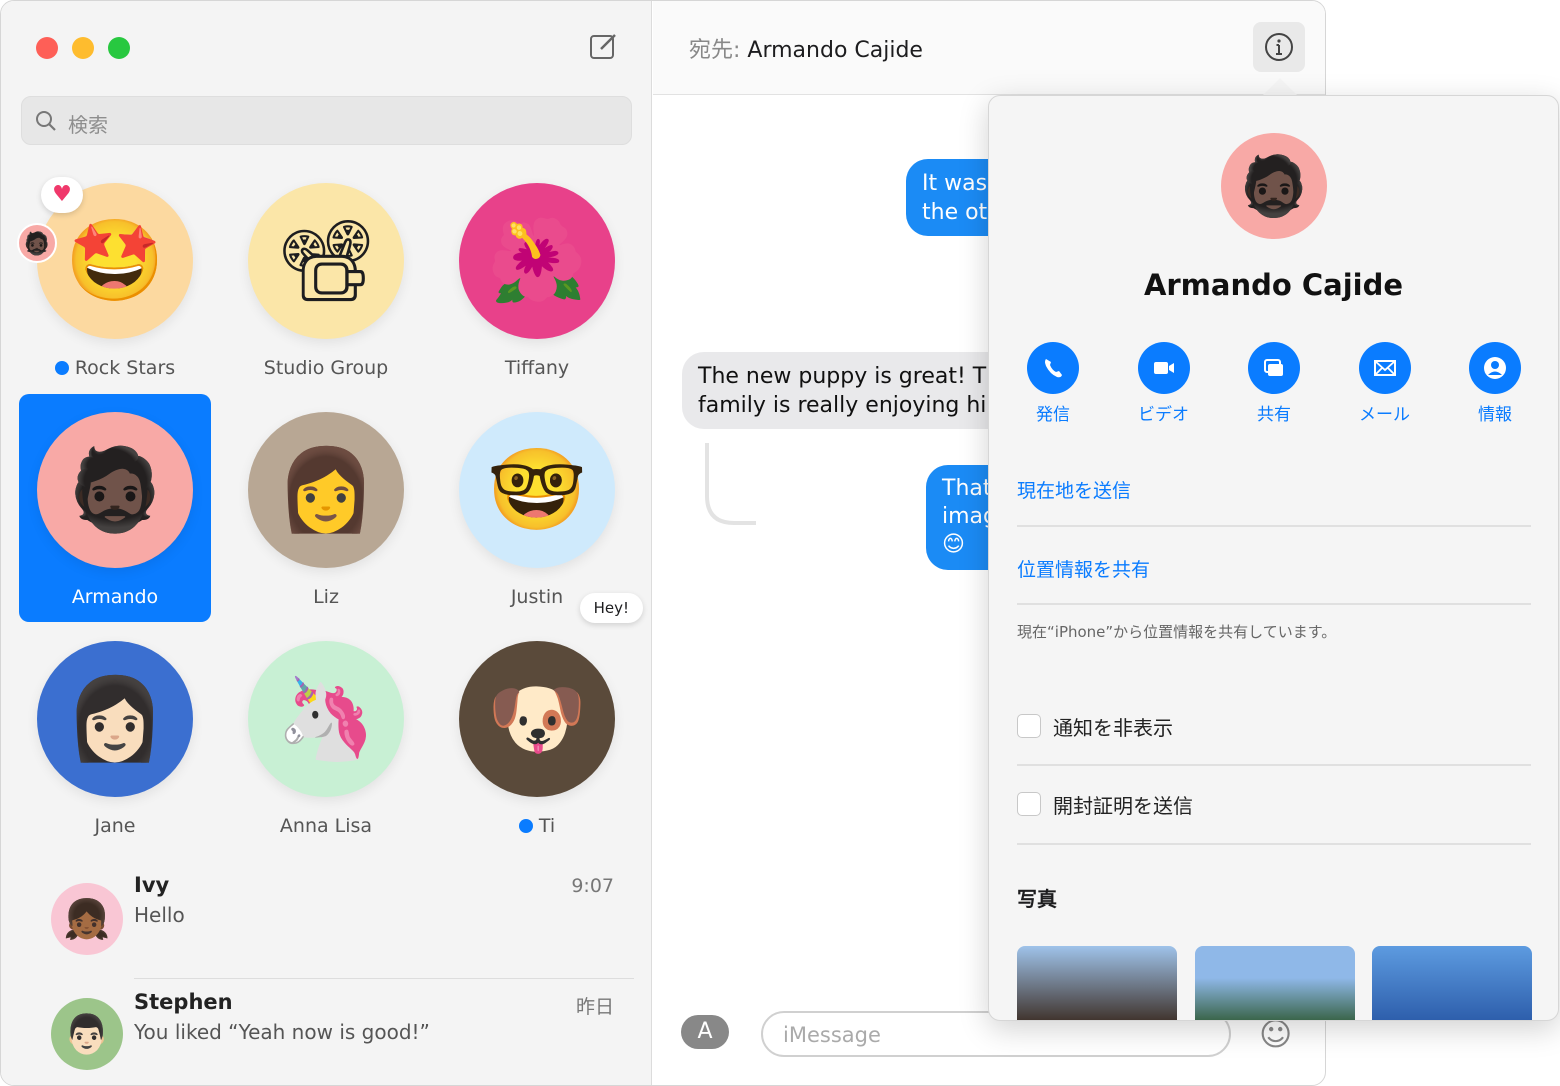  I want to click on chat-header: 宛先: Armando Cajide, so click(989, 48).